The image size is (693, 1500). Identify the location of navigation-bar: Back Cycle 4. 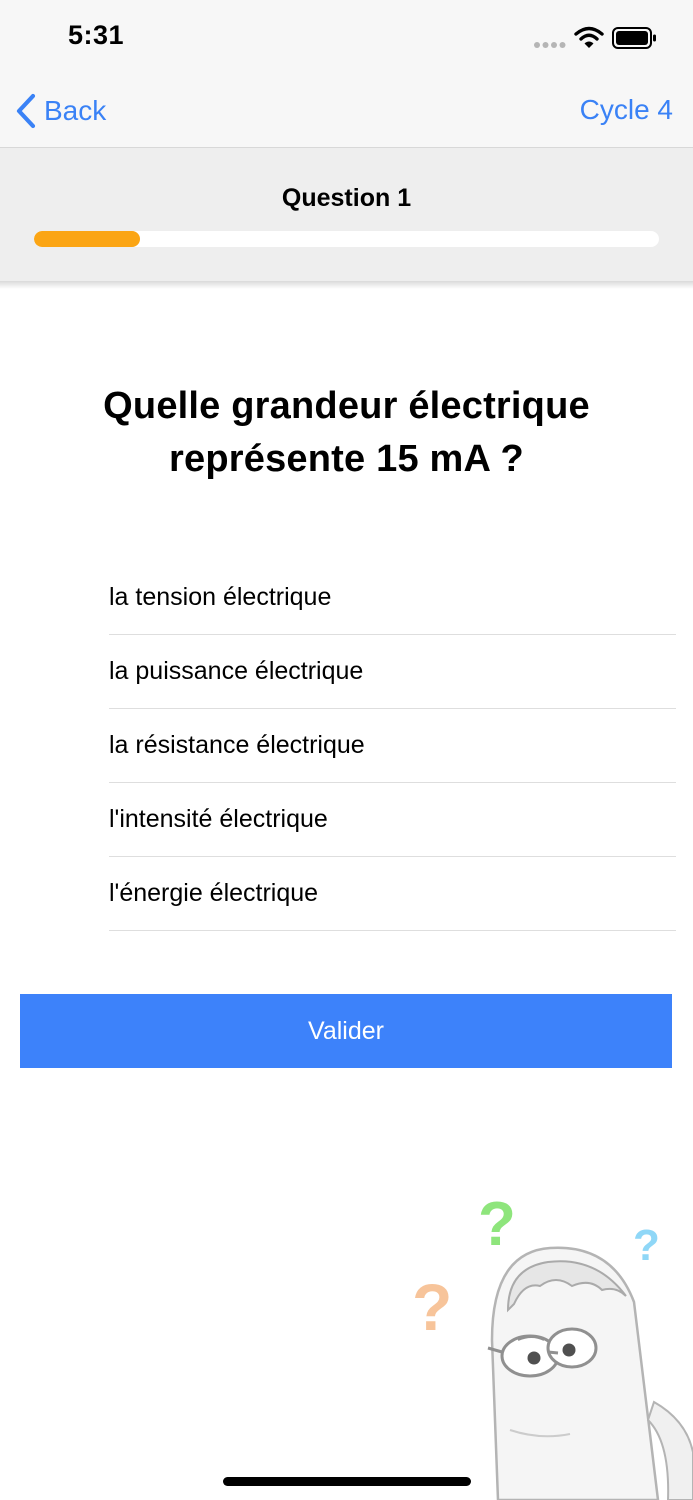
(346, 112).